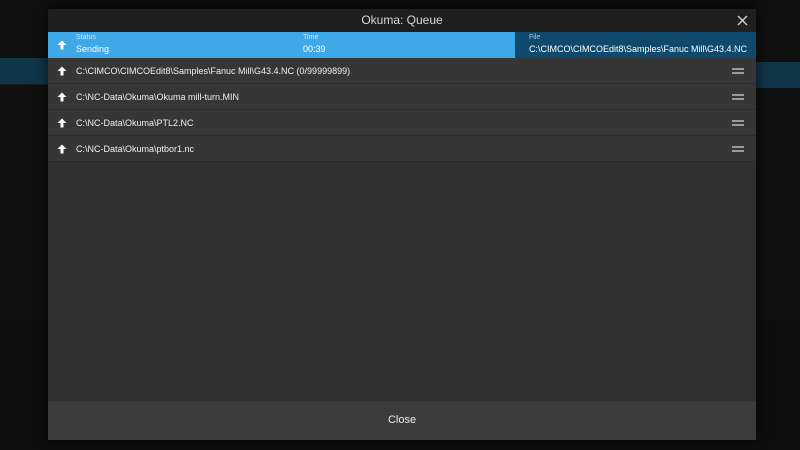 This screenshot has width=800, height=450. What do you see at coordinates (135, 149) in the screenshot?
I see `queue-item-path: C:\NC-Data\Okuma\ptbor1.nc` at bounding box center [135, 149].